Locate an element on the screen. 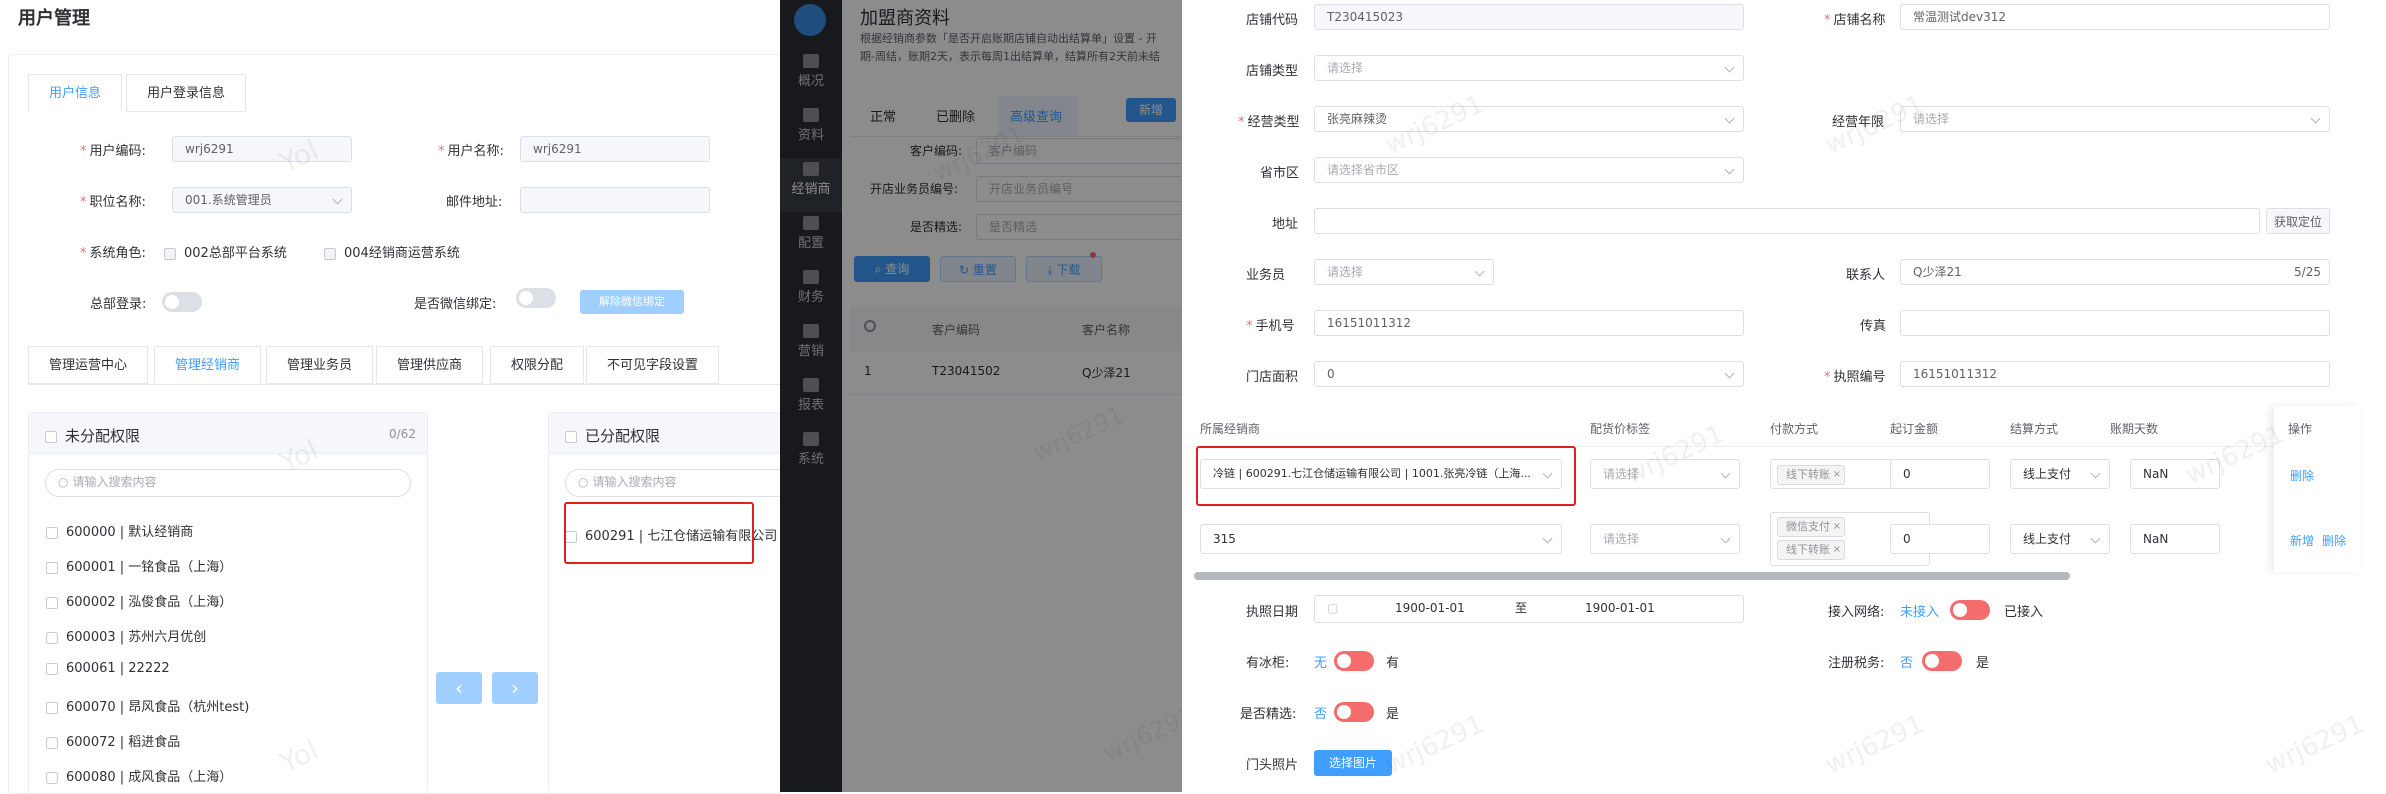 This screenshot has width=2386, height=794. horizontal-scrollbar is located at coordinates (1632, 576).